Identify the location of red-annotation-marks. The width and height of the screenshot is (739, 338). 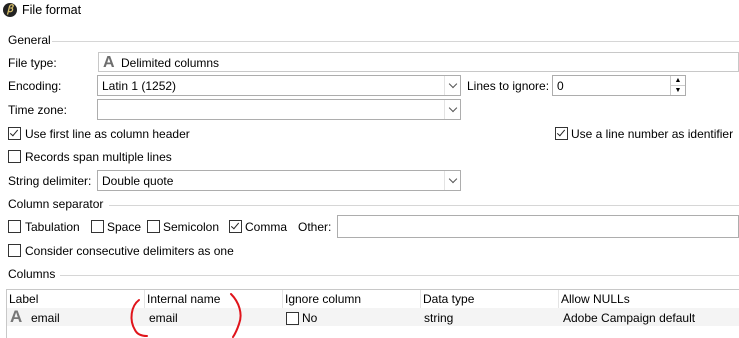
(186, 315).